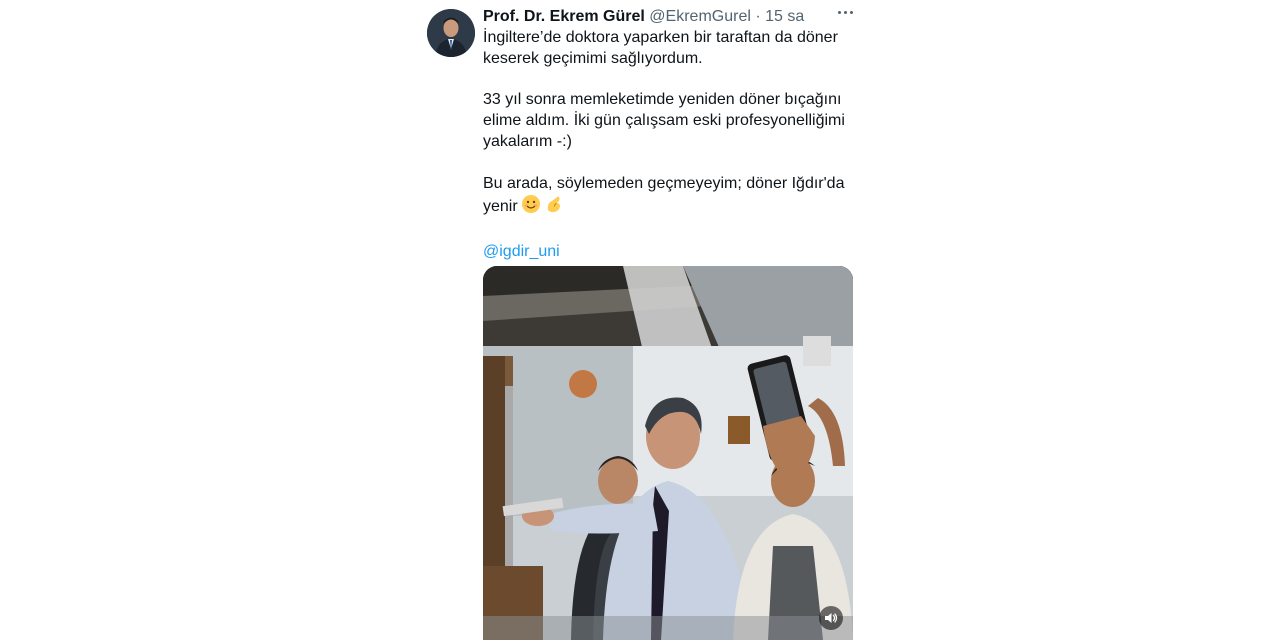 The height and width of the screenshot is (640, 1280). What do you see at coordinates (845, 12) in the screenshot?
I see `more-options-icon` at bounding box center [845, 12].